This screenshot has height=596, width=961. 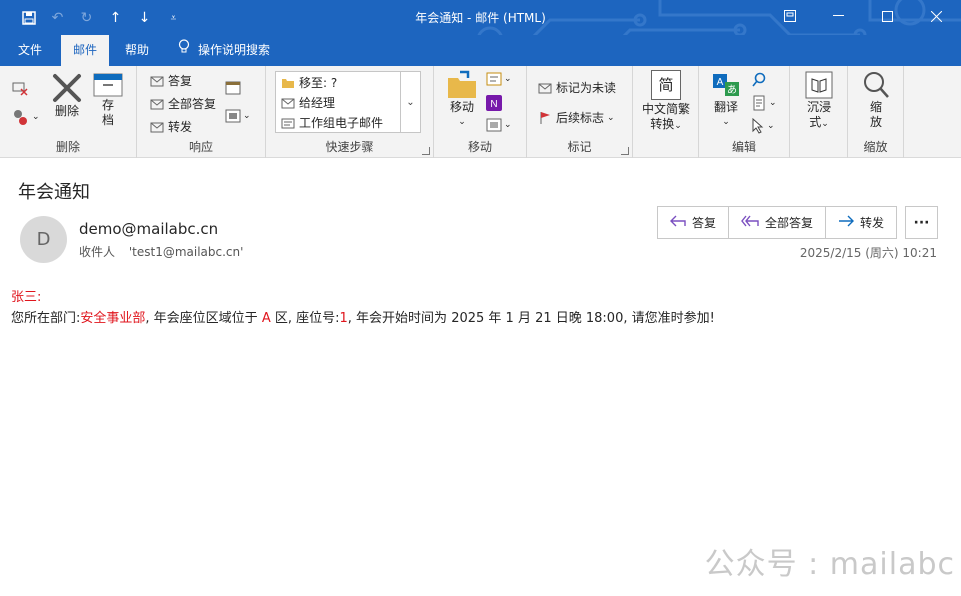 I want to click on group-respond: 答复 全部答复 转发 ⌄ 响应, so click(x=201, y=112).